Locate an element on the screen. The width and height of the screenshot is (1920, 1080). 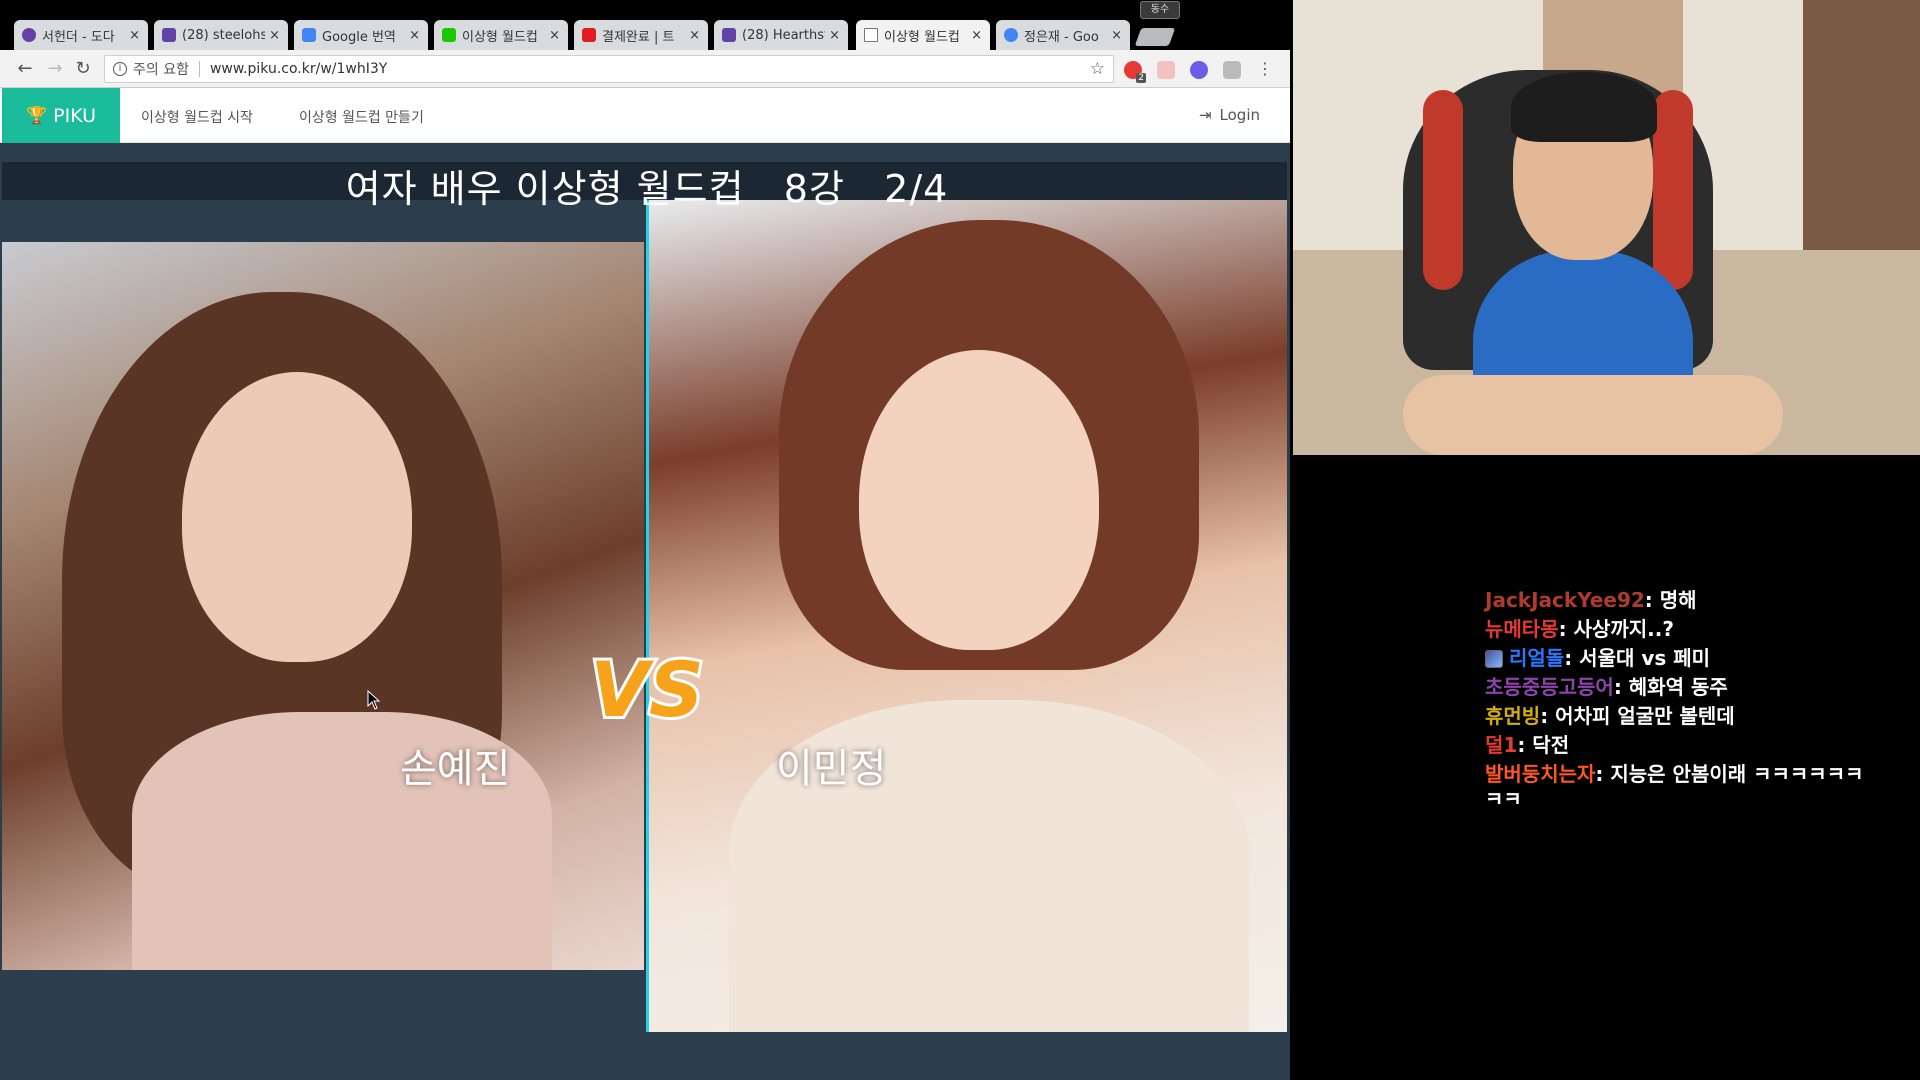
naver-icon is located at coordinates (449, 35).